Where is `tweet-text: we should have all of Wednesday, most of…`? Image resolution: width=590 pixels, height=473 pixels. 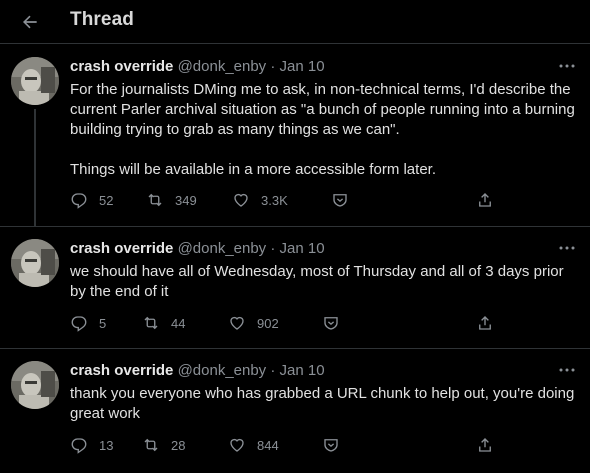
tweet-text: we should have all of Wednesday, most of… is located at coordinates (319, 281).